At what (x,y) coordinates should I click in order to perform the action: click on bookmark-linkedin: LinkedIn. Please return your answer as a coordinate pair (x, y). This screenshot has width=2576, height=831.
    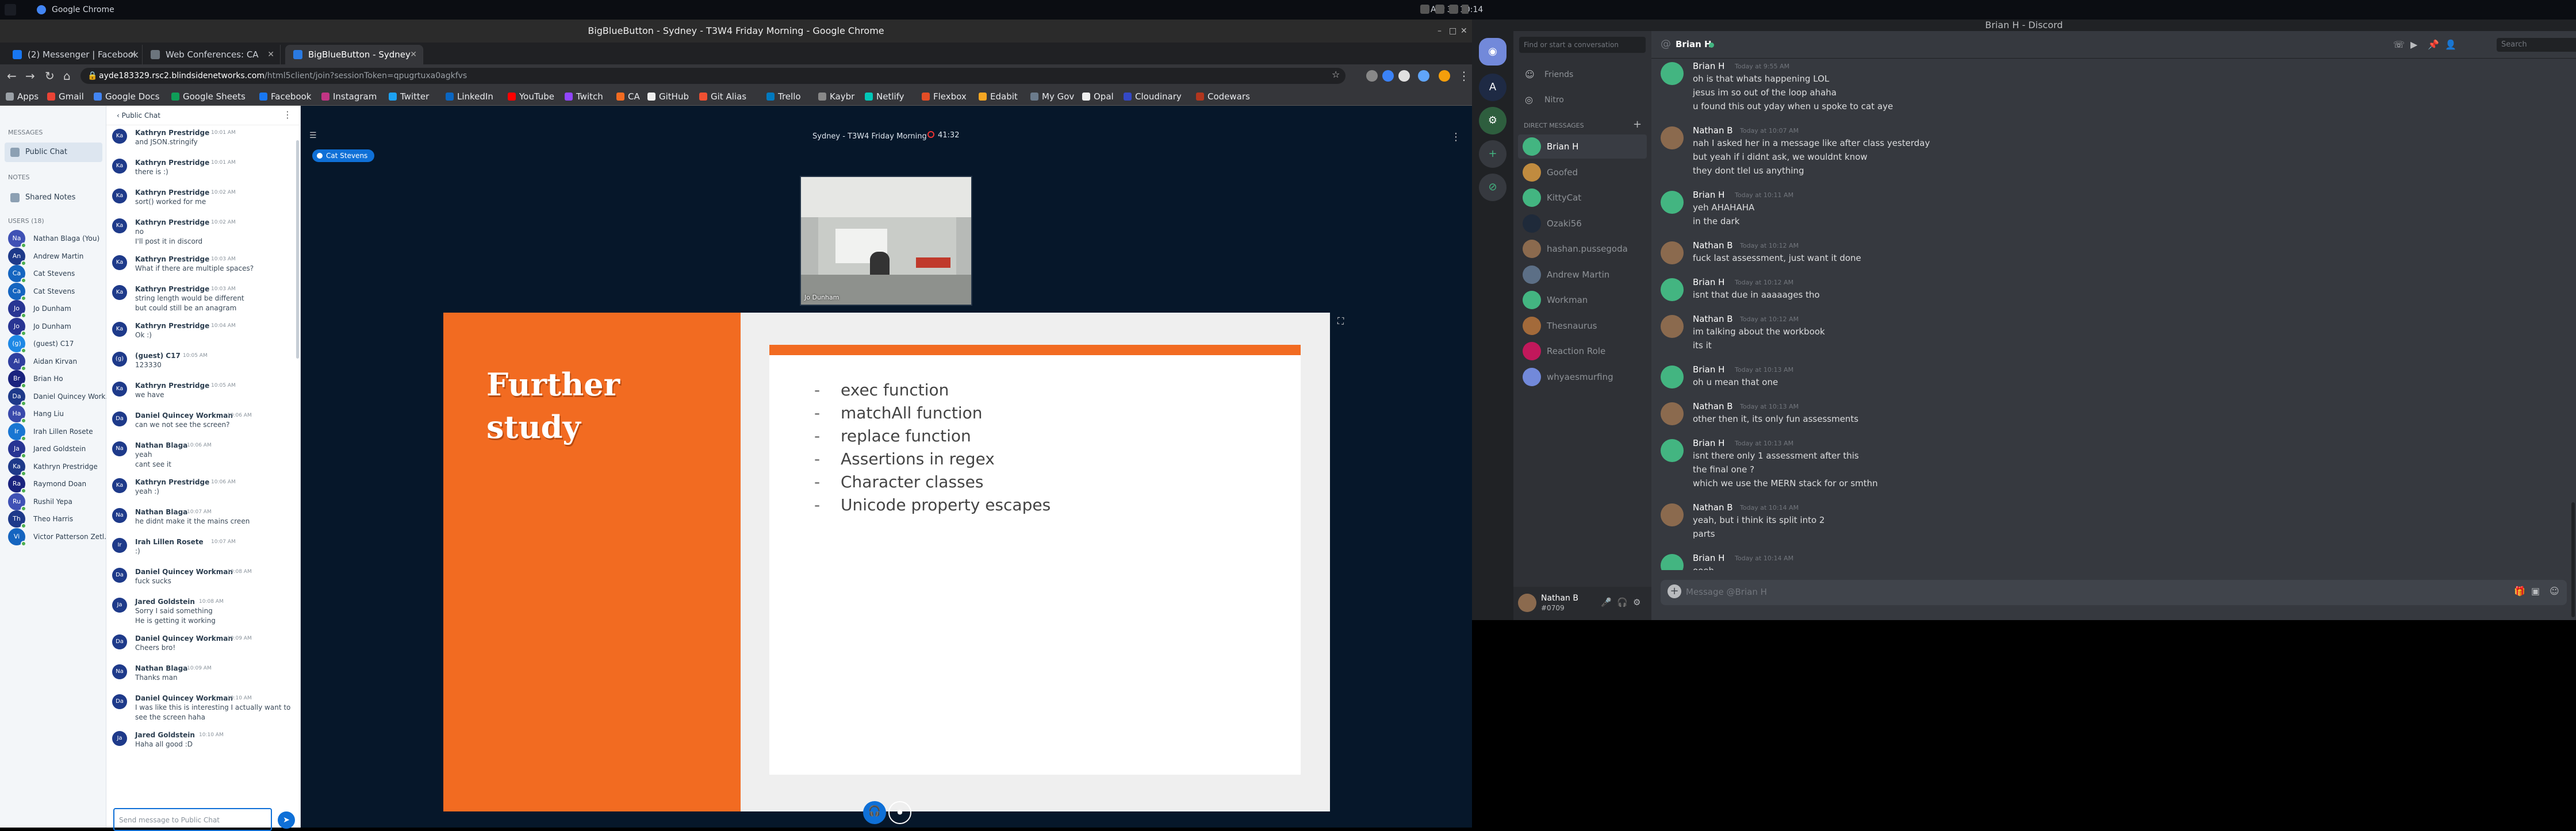
    Looking at the image, I should click on (469, 96).